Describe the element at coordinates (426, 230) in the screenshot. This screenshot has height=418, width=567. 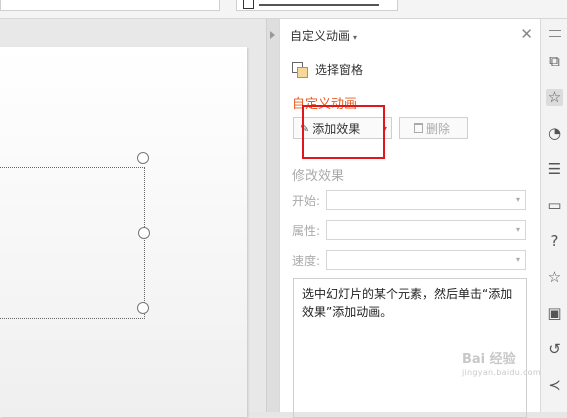
I see `property-select: ▾` at that location.